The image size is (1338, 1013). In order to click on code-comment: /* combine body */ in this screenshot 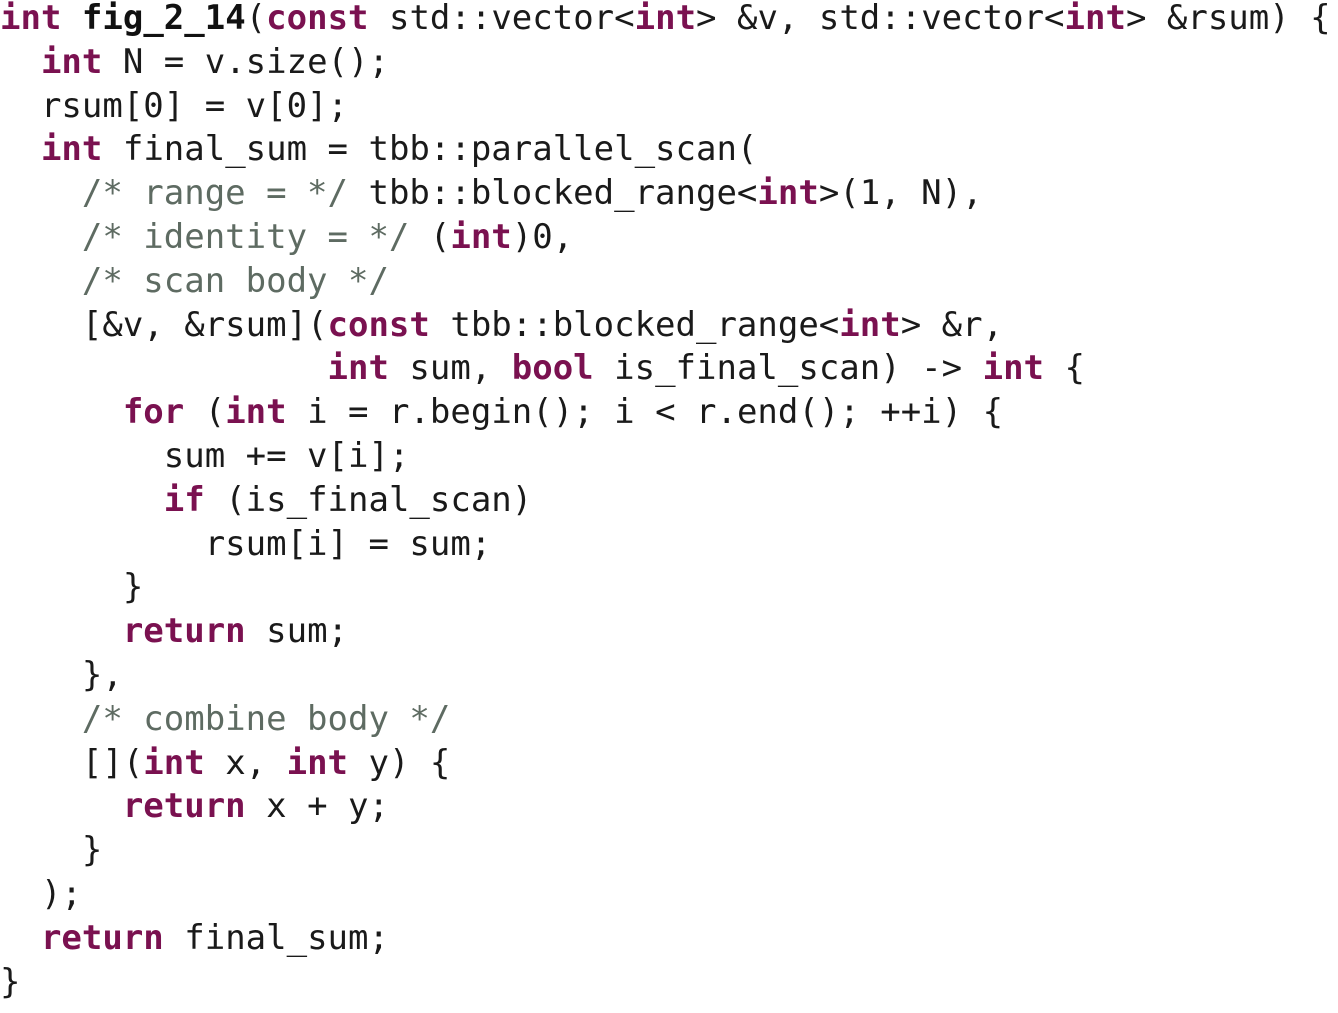, I will do `click(266, 718)`.